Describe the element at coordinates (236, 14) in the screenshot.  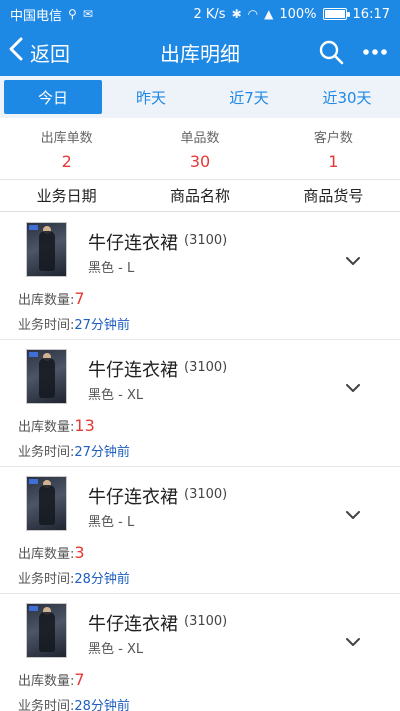
I see `bluetooth-icon: ✱` at that location.